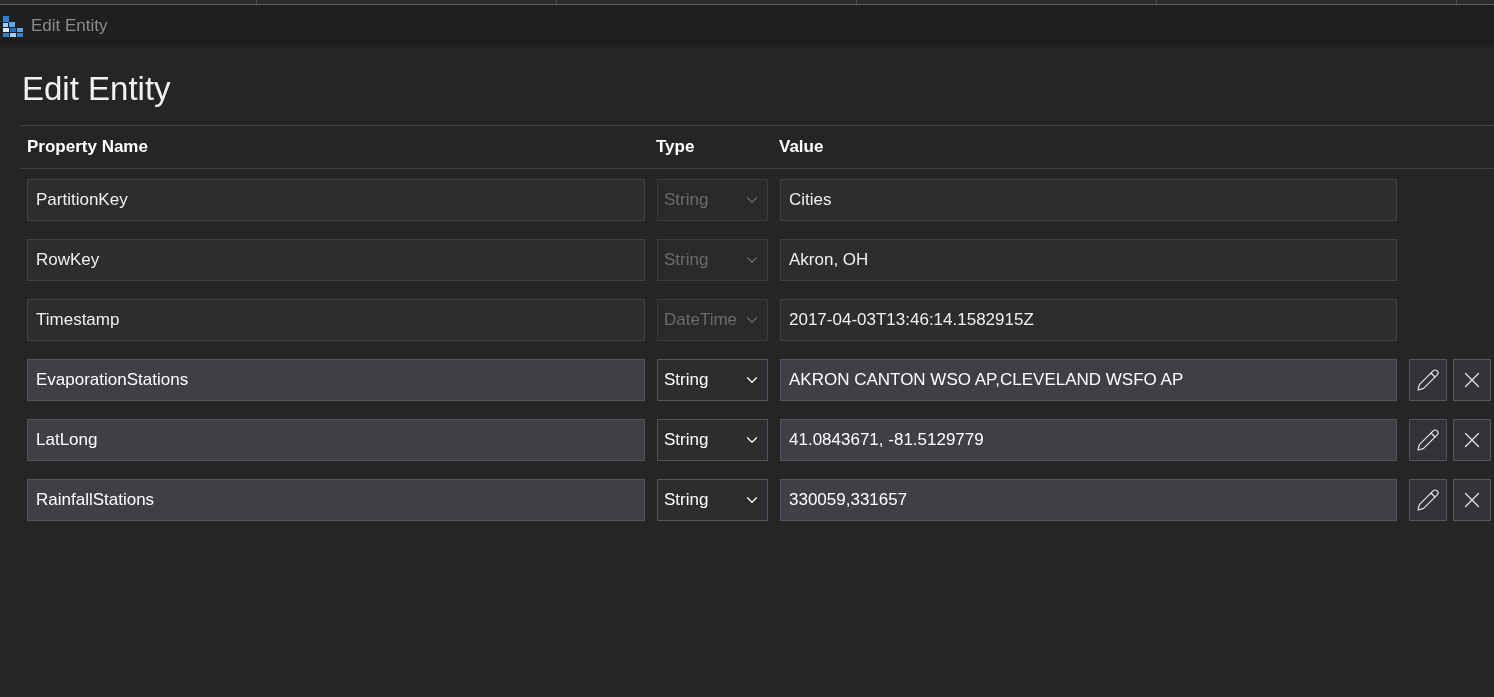 The height and width of the screenshot is (697, 1494). Describe the element at coordinates (801, 147) in the screenshot. I see `column-header: Value` at that location.